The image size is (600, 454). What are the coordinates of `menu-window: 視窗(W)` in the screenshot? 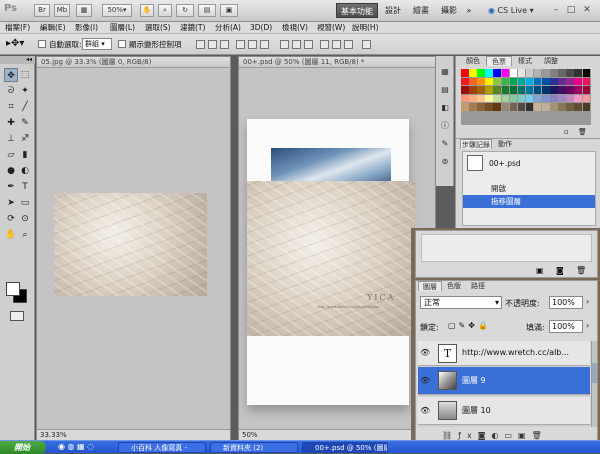 It's located at (331, 28).